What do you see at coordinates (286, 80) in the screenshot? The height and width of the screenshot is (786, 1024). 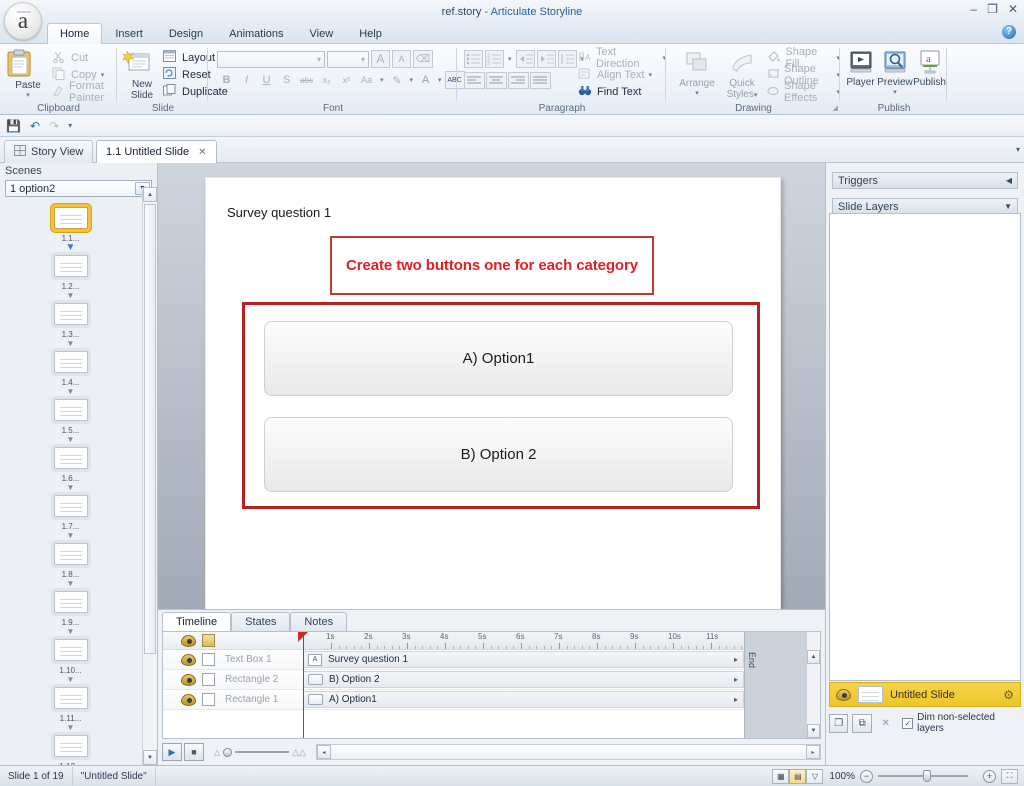 I see `text-shadow-button: S` at bounding box center [286, 80].